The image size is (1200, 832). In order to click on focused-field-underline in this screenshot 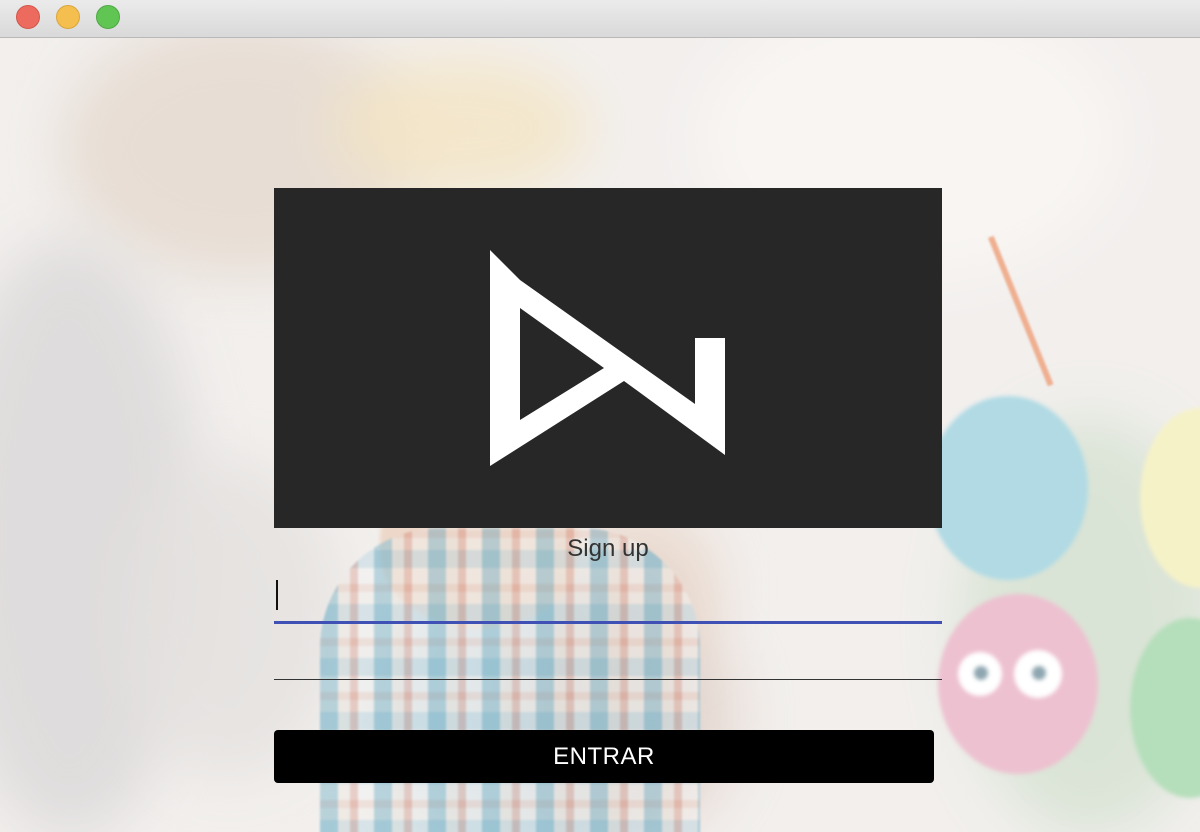, I will do `click(608, 622)`.